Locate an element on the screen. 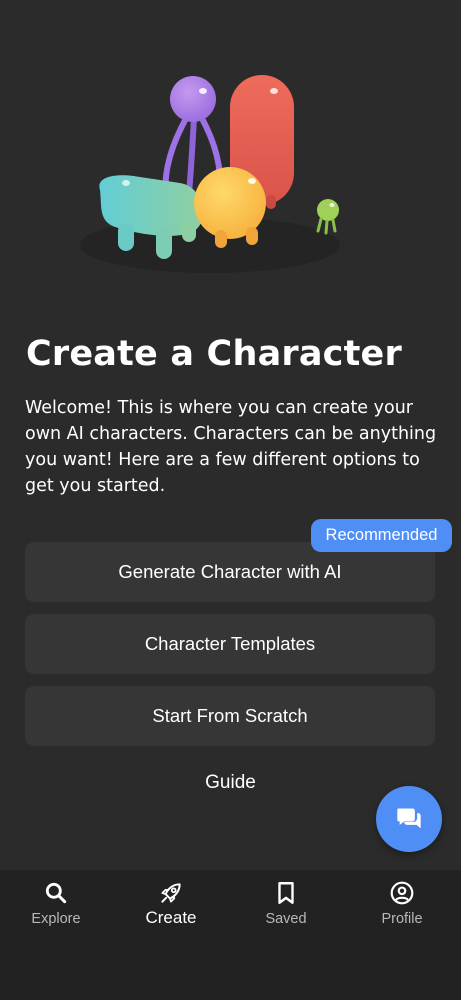 The height and width of the screenshot is (1000, 461). chat-fab-button is located at coordinates (409, 819).